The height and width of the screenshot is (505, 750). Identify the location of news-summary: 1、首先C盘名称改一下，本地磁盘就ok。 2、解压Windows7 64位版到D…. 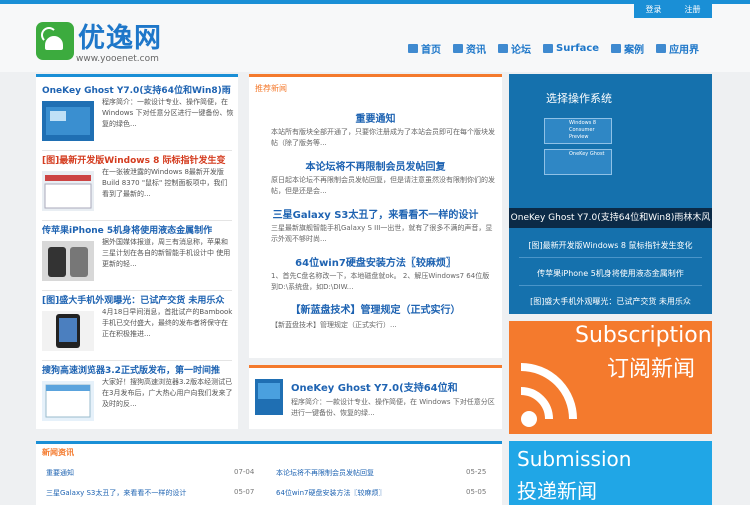
(380, 281).